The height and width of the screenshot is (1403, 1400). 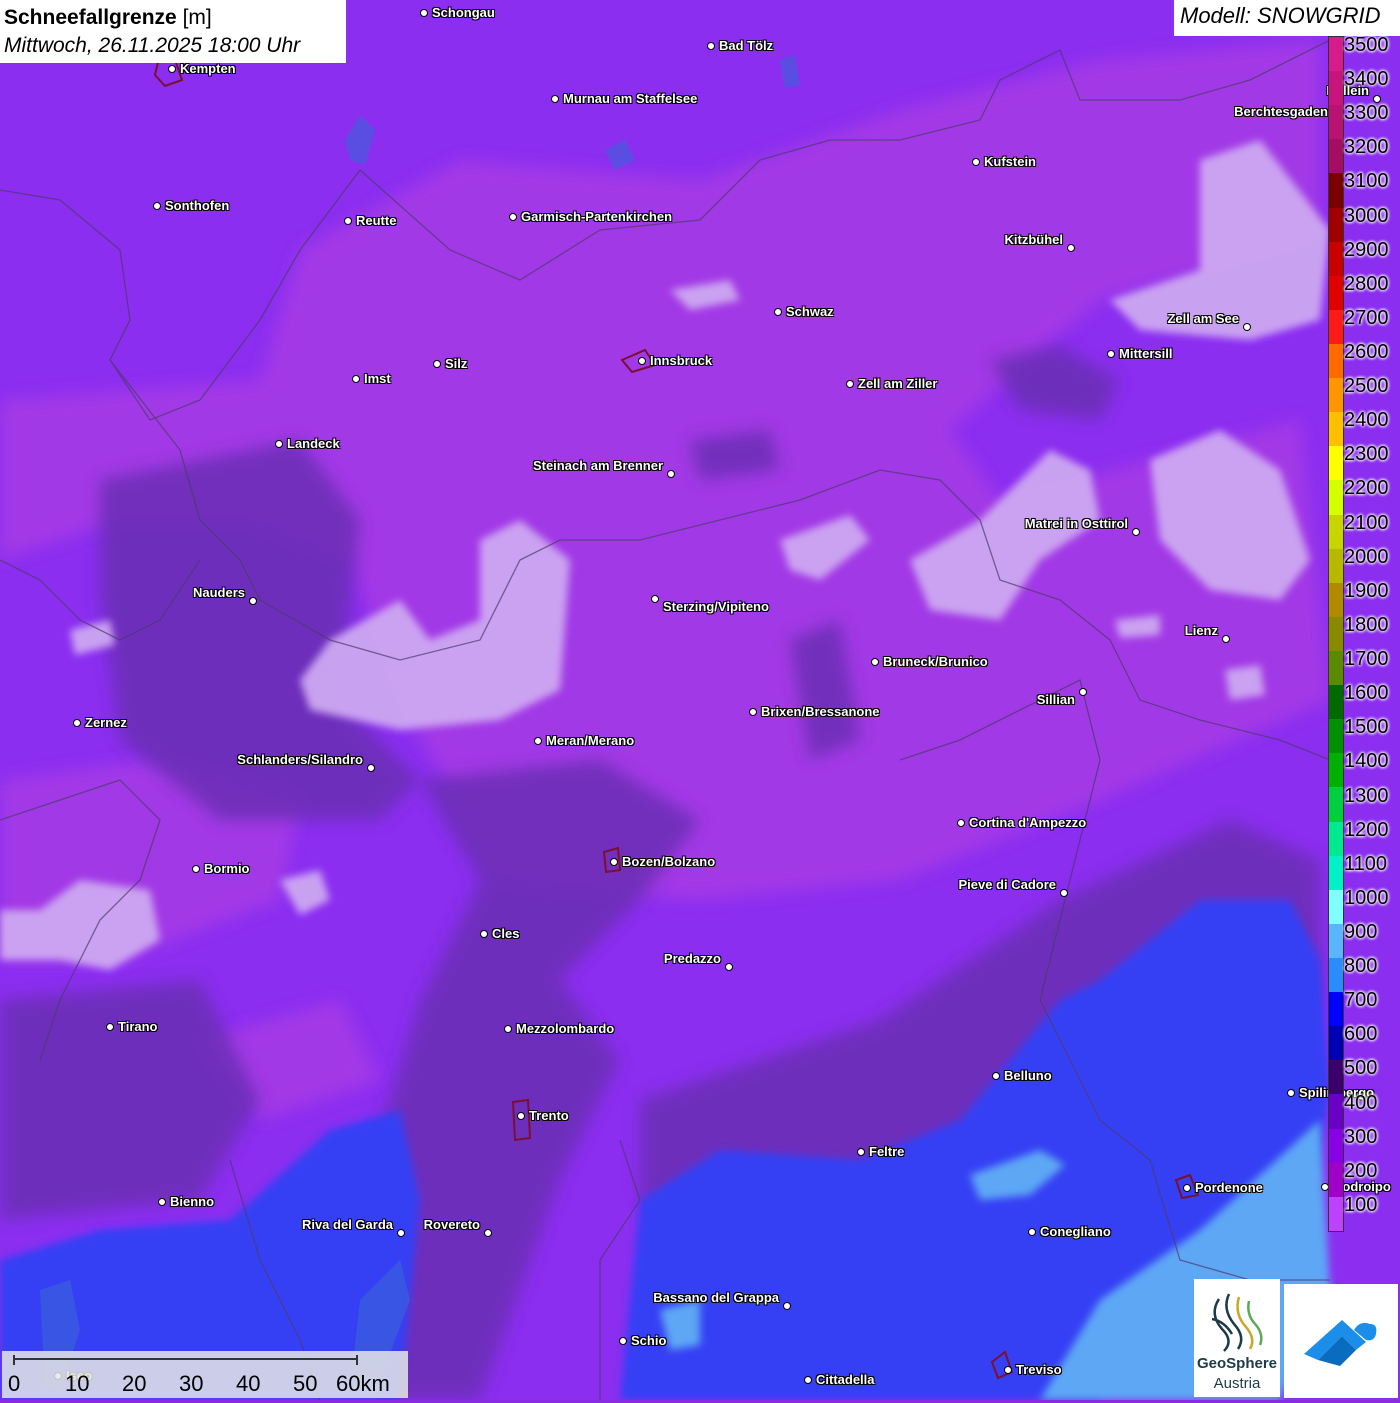 What do you see at coordinates (1237, 1322) in the screenshot?
I see `geosphere-swirl-icon` at bounding box center [1237, 1322].